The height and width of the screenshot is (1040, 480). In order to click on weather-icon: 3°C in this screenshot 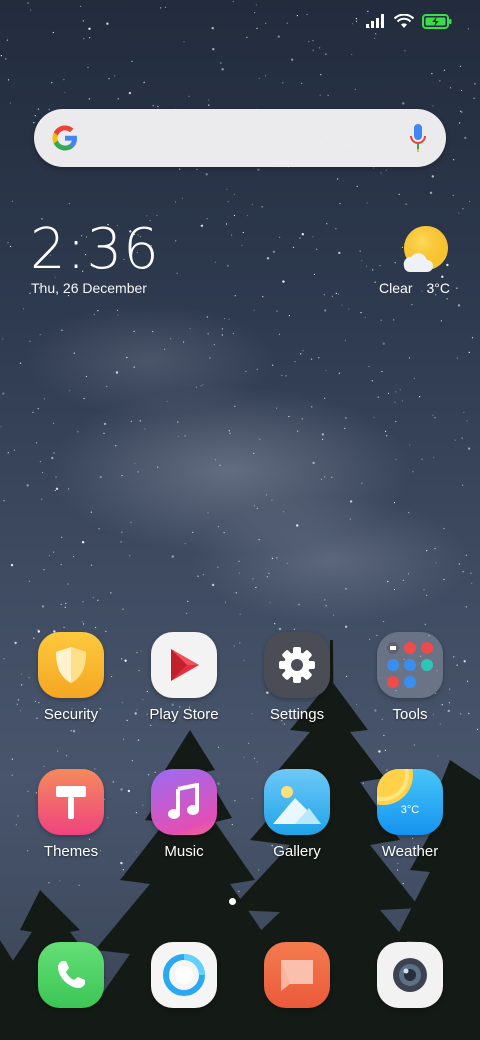, I will do `click(410, 802)`.